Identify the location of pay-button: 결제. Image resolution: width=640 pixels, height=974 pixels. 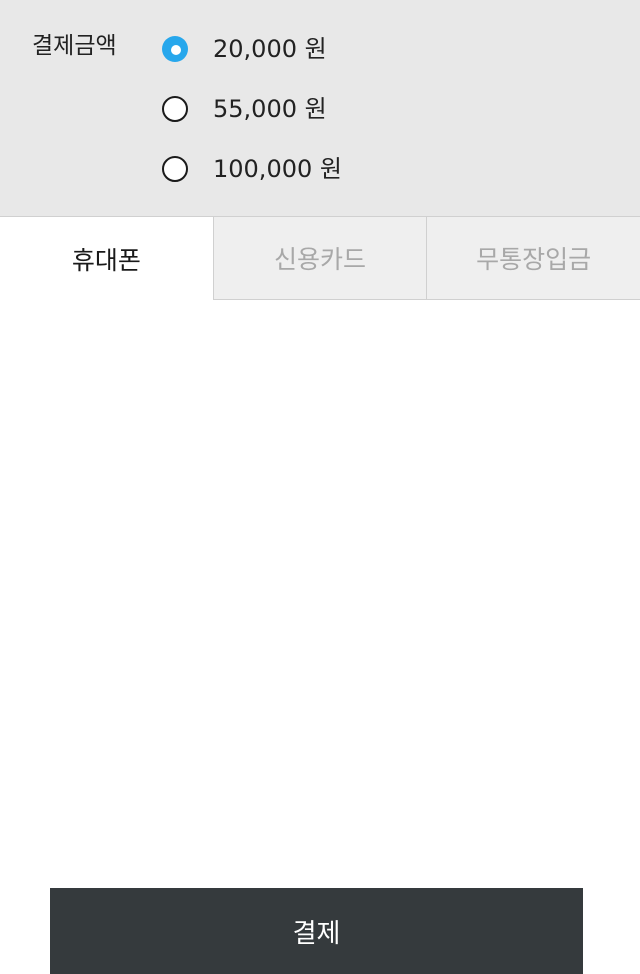
(316, 931).